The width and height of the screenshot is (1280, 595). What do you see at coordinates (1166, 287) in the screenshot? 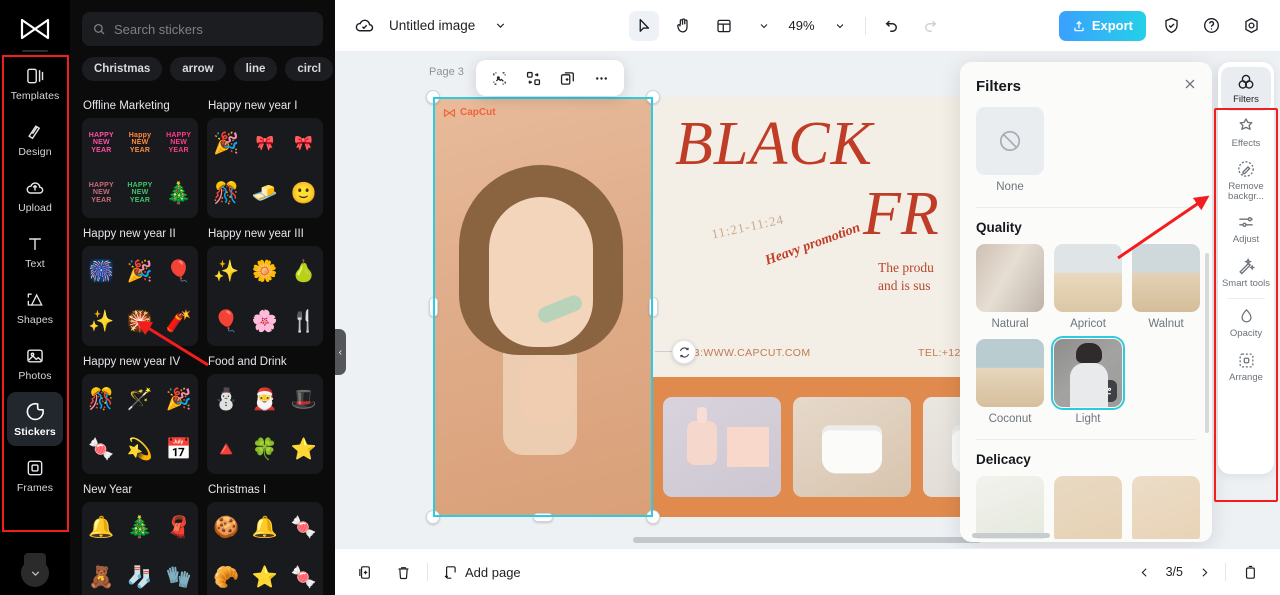
I see `filter-item-walnut: Walnut` at bounding box center [1166, 287].